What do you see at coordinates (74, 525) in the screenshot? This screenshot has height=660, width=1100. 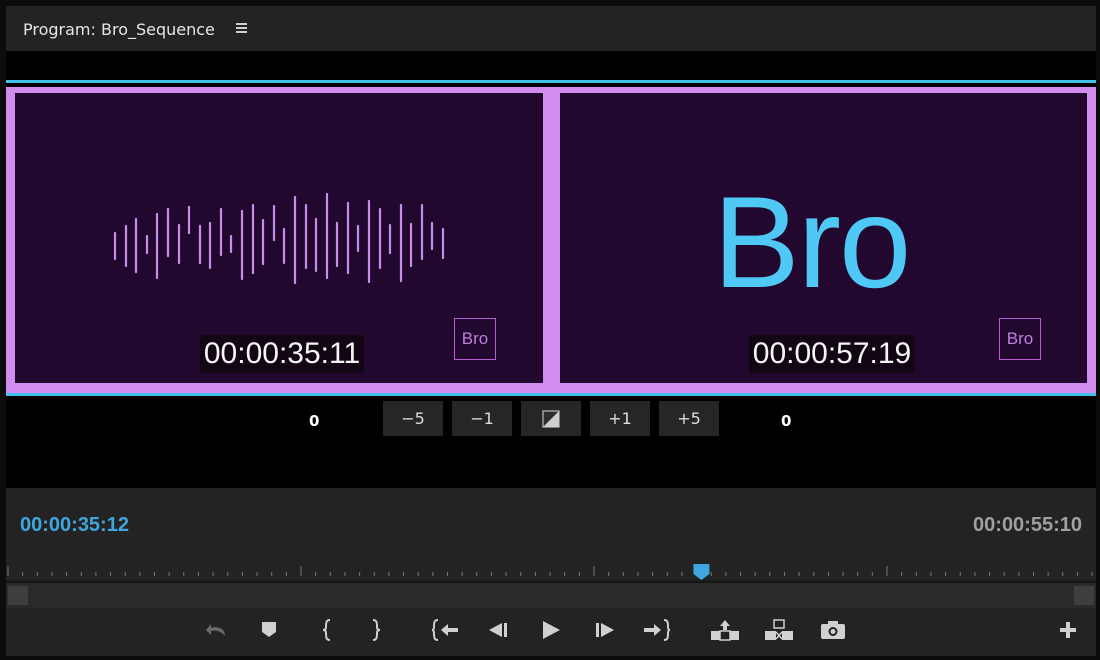 I see `current-timecode: 00:00:35:12` at bounding box center [74, 525].